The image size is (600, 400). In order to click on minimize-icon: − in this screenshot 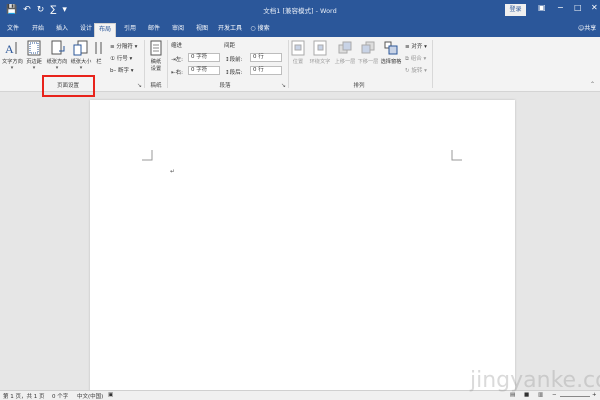, I will do `click(560, 7)`.